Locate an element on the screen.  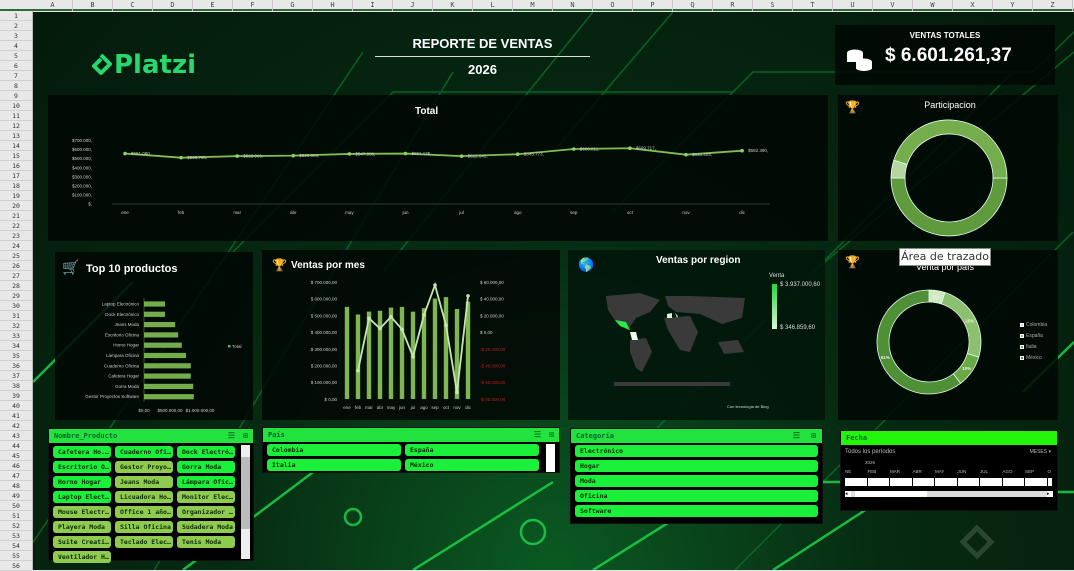
column-header: C is located at coordinates (133, 5).